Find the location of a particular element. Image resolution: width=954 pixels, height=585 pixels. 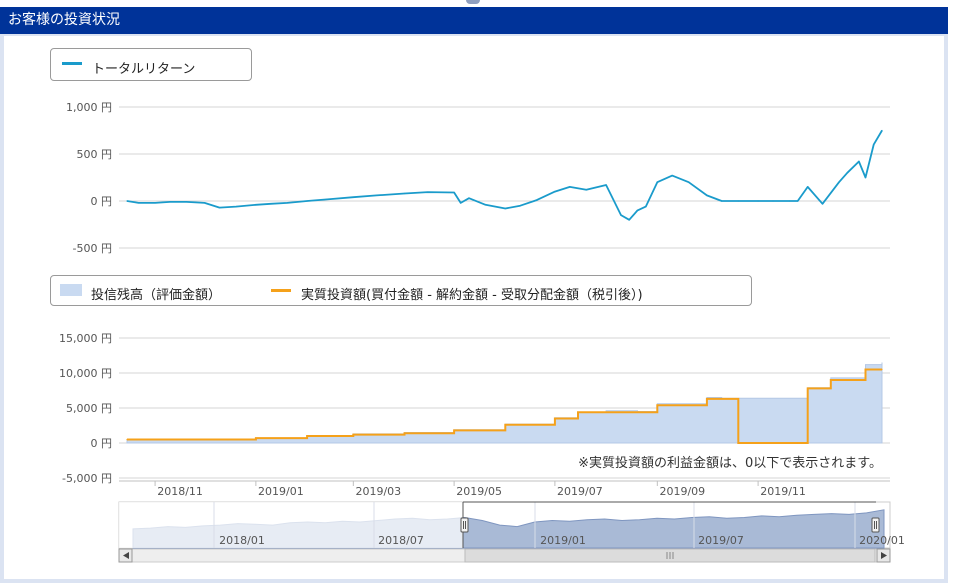

chart-note: ※実質投資額の利益金額は、0以下で表示されます。 is located at coordinates (730, 463).